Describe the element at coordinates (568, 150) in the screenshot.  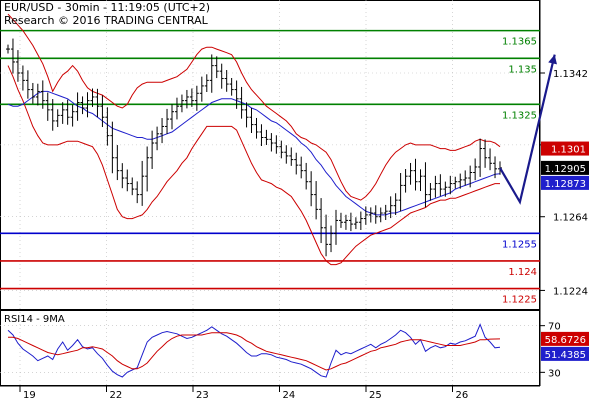
I see `price-badge-support-label: 1.1301` at that location.